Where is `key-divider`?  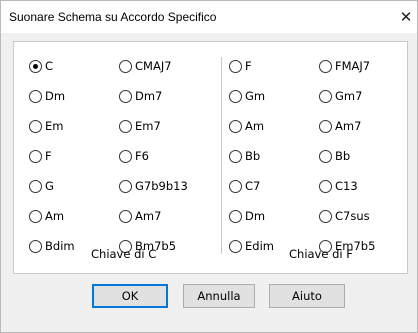 key-divider is located at coordinates (221, 155).